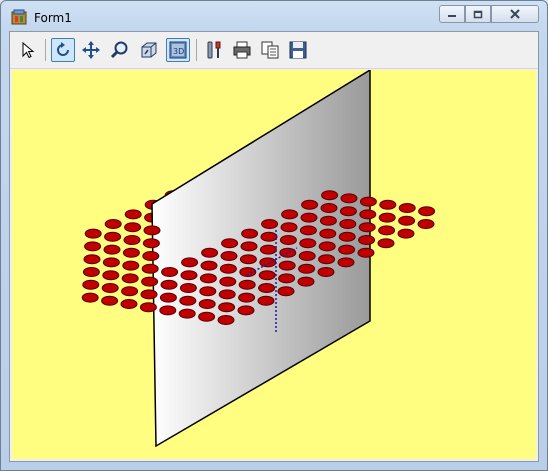 Image resolution: width=548 pixels, height=471 pixels. What do you see at coordinates (178, 50) in the screenshot?
I see `view-3d-tool-button: 3D` at bounding box center [178, 50].